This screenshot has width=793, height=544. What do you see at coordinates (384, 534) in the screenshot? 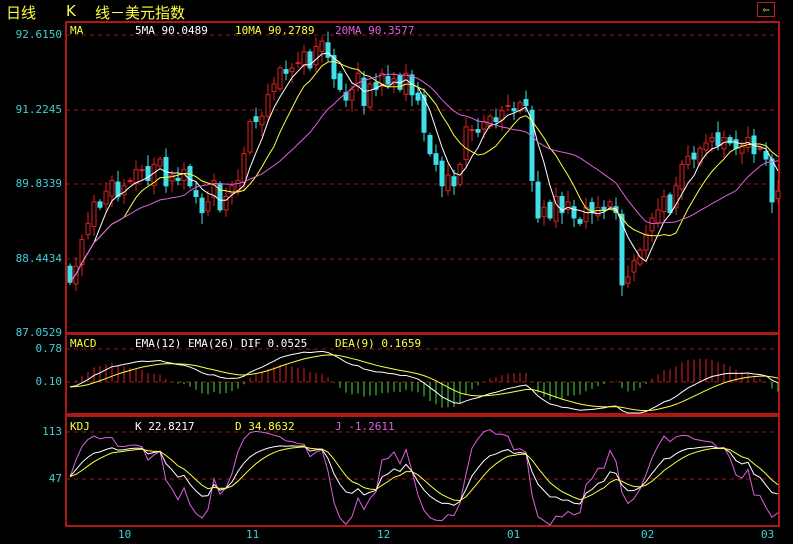
I see `x-tick: 12` at bounding box center [384, 534].